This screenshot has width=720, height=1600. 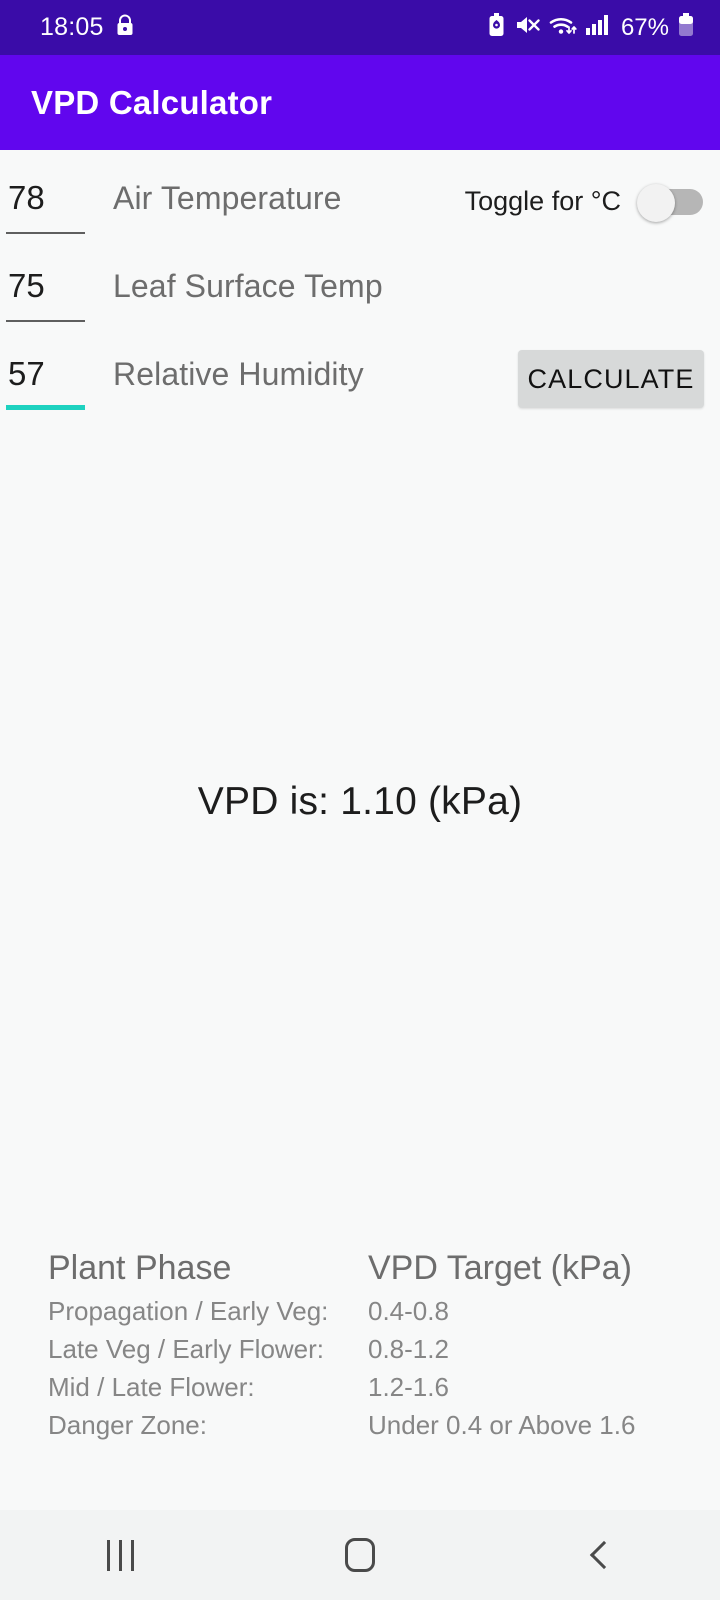 I want to click on home-button, so click(x=360, y=1555).